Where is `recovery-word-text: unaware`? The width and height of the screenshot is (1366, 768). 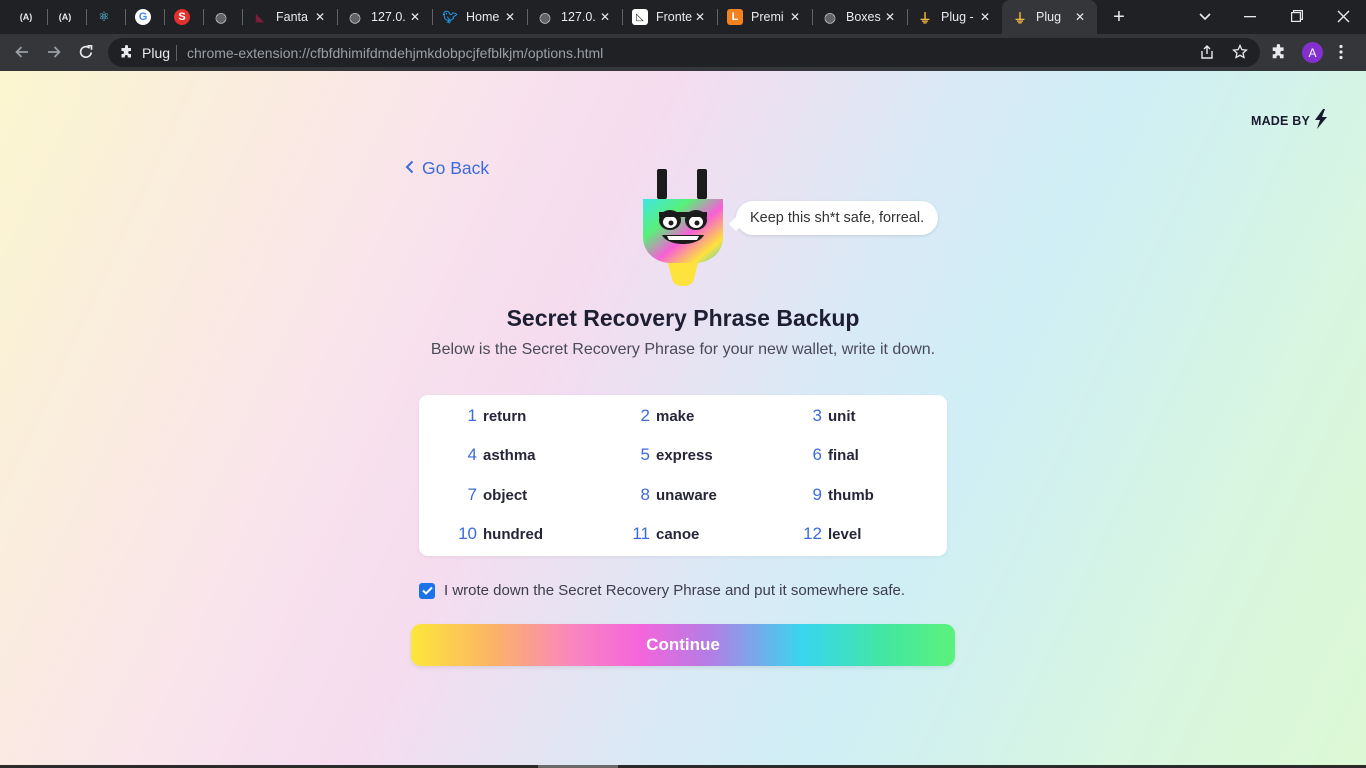 recovery-word-text: unaware is located at coordinates (686, 495).